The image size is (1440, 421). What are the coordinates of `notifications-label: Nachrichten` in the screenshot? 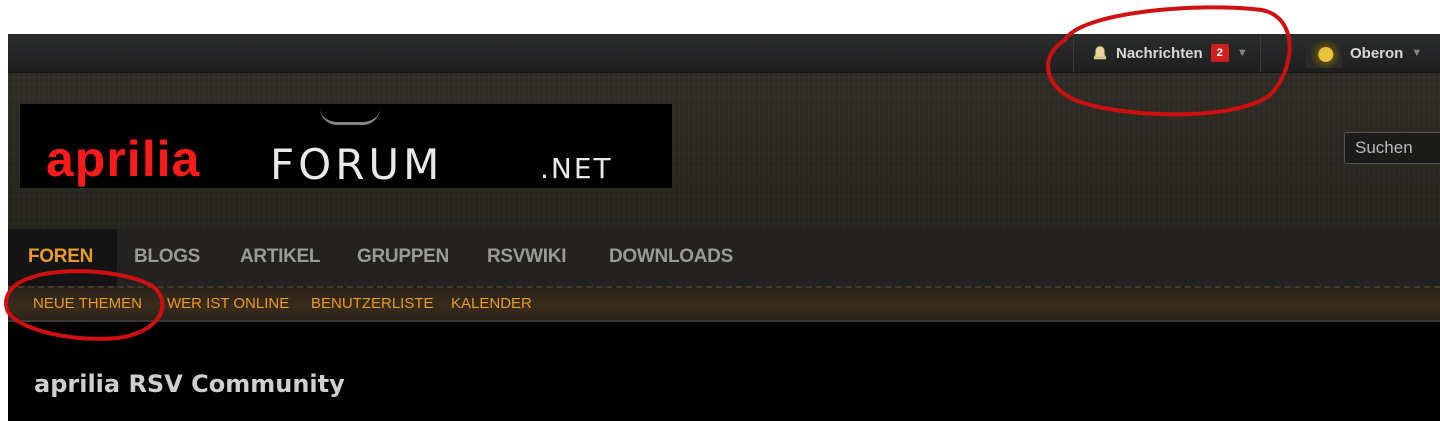 It's located at (1159, 53).